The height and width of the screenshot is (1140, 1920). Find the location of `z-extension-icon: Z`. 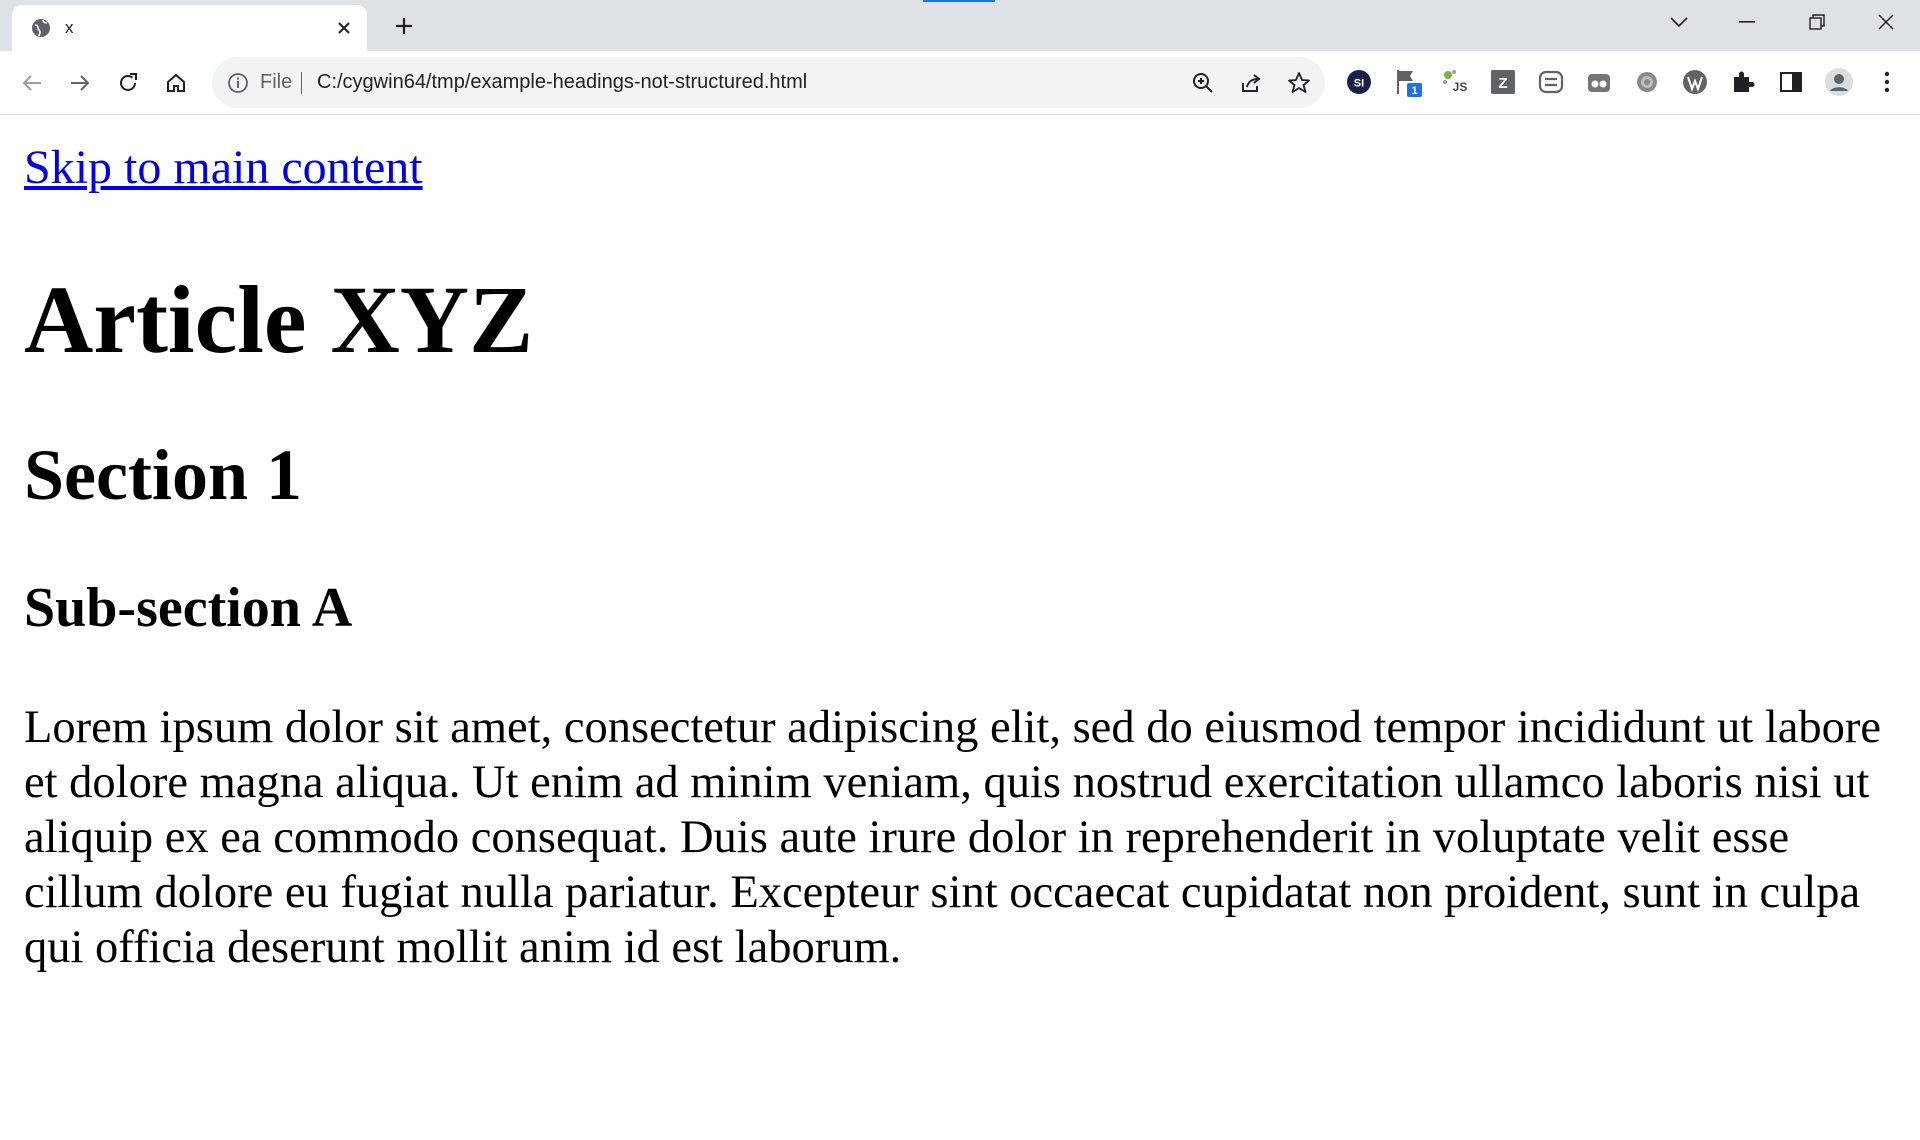

z-extension-icon: Z is located at coordinates (1503, 82).